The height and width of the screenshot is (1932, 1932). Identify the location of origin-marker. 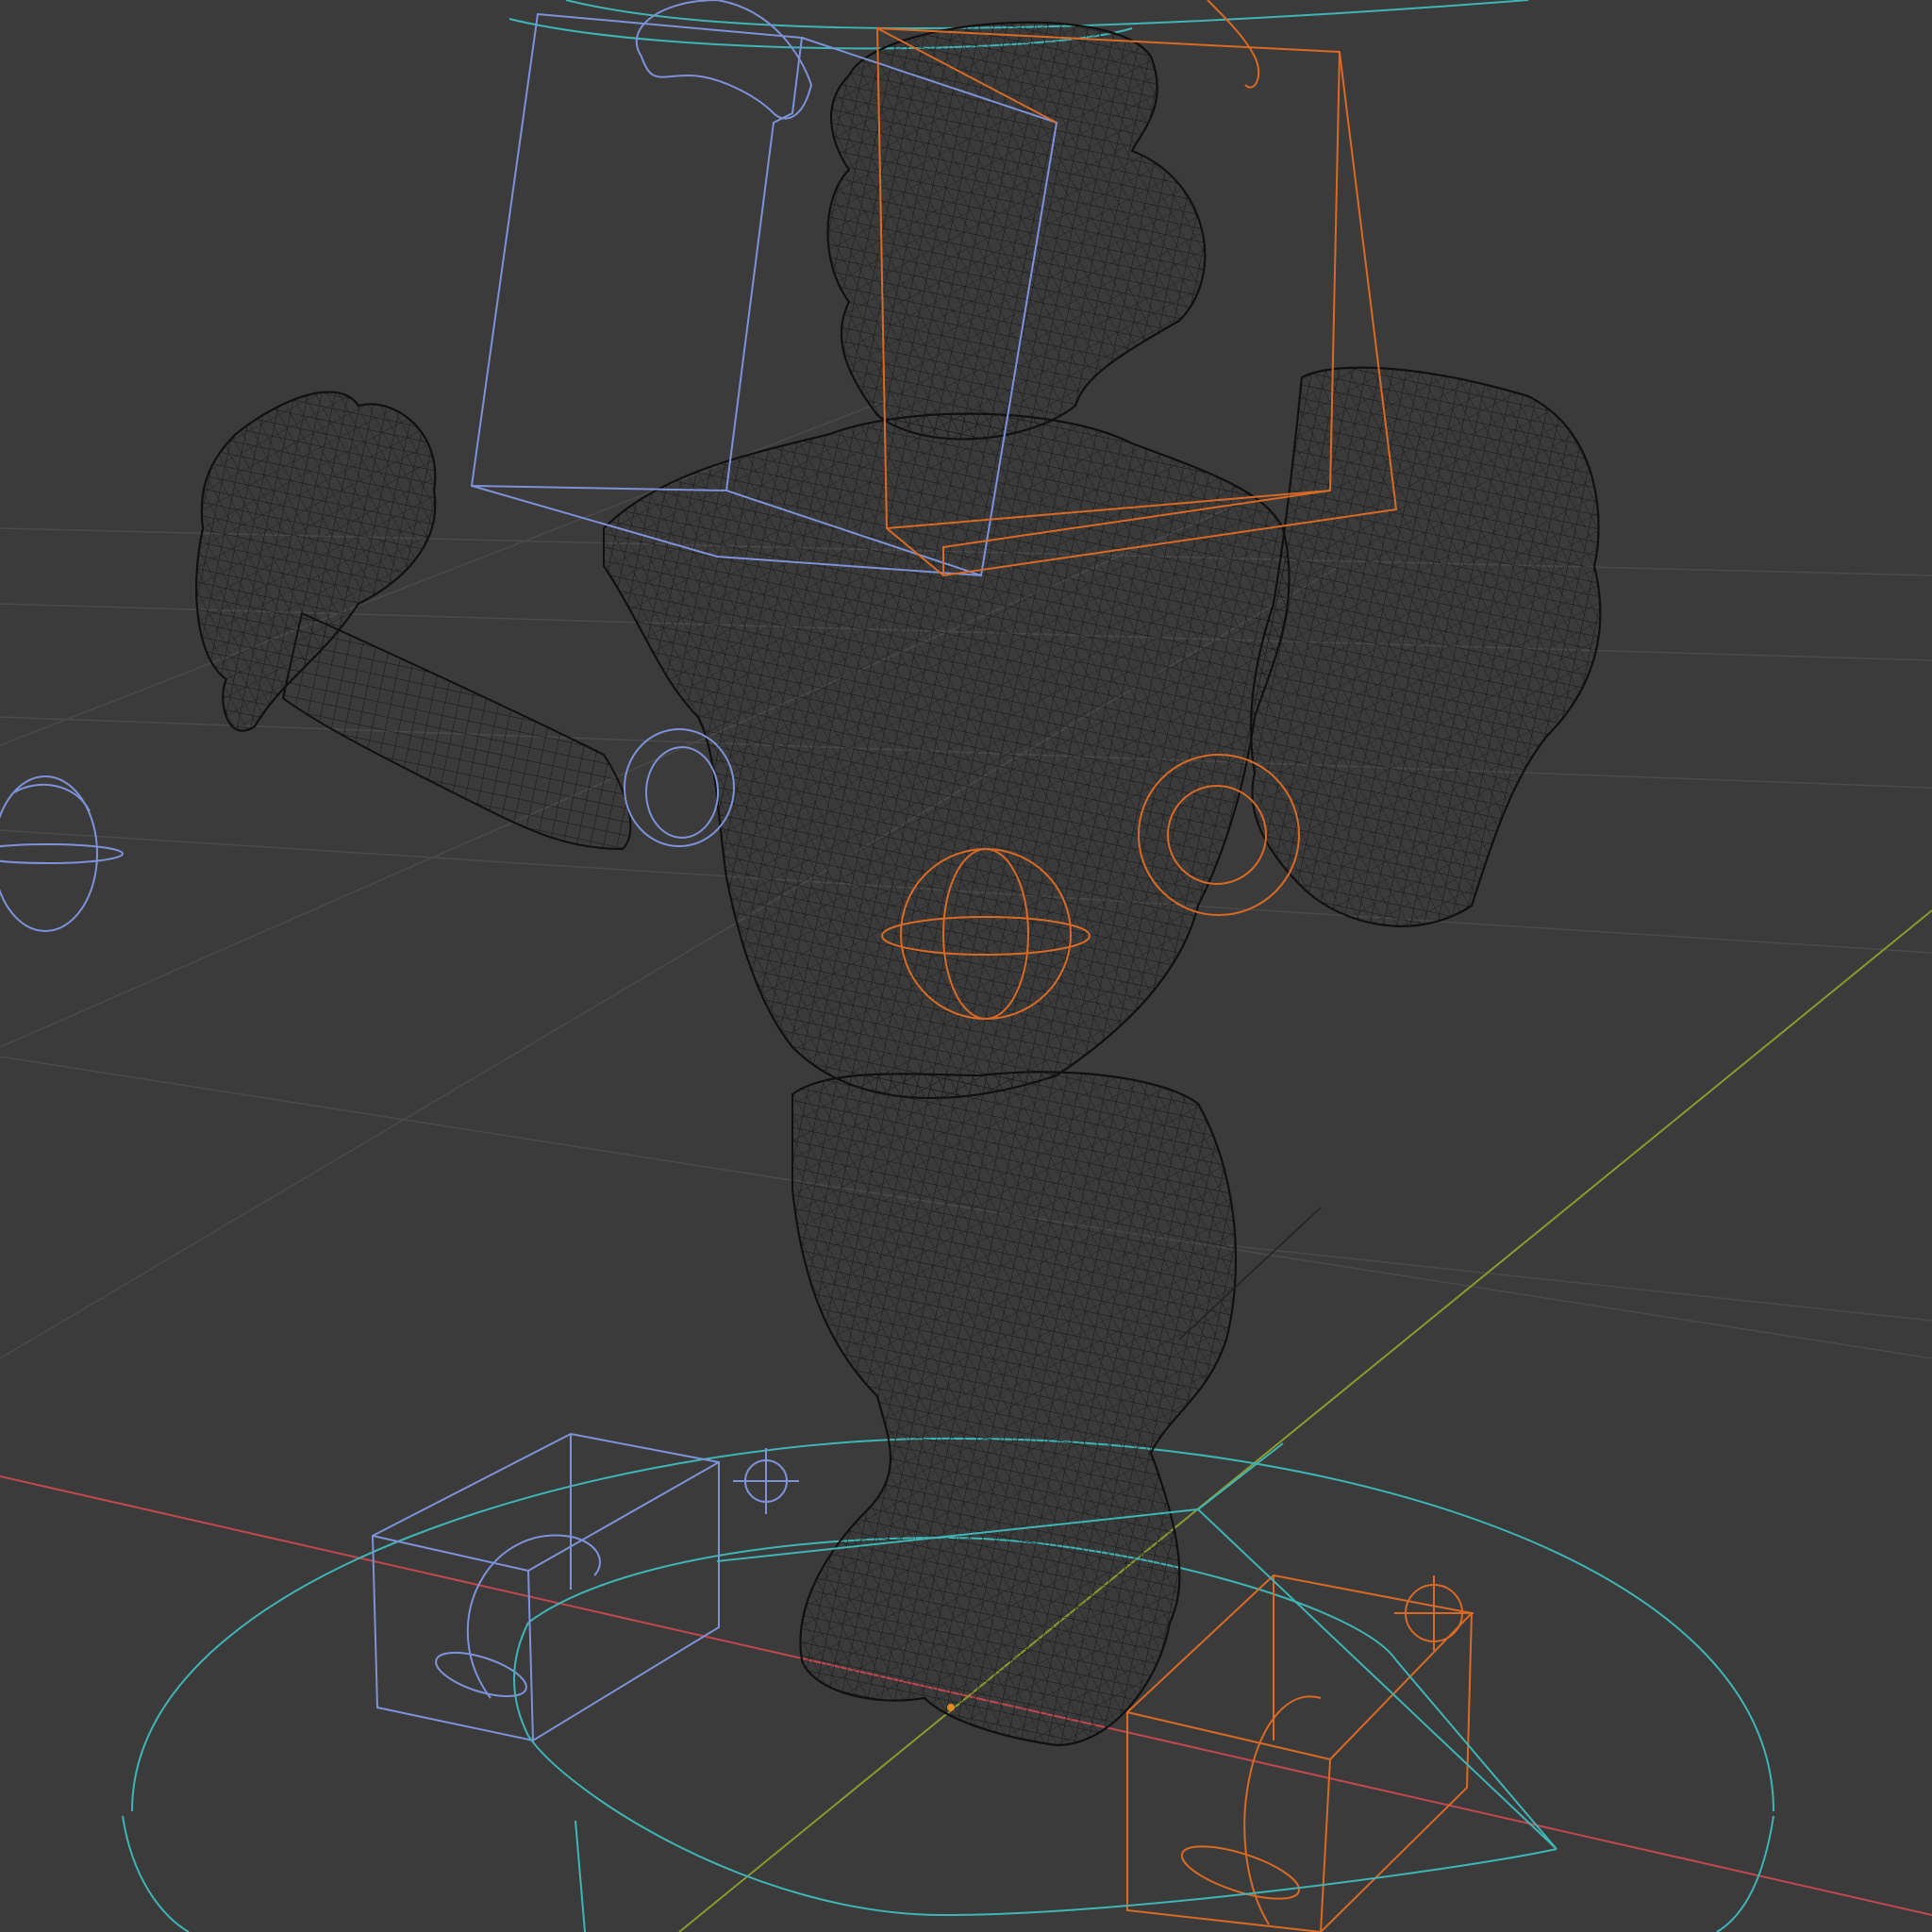
(951, 1708).